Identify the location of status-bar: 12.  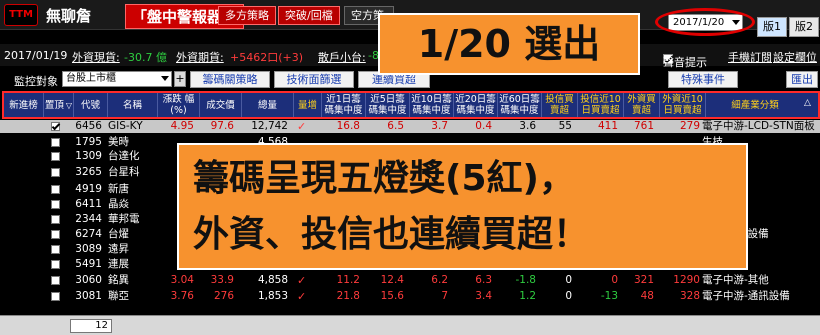
(410, 325).